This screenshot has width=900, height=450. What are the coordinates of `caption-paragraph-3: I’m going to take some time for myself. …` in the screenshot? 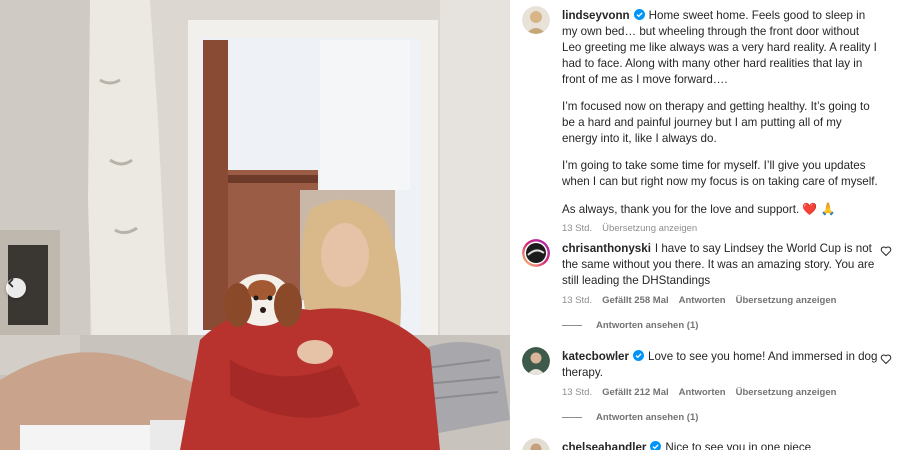 It's located at (720, 173).